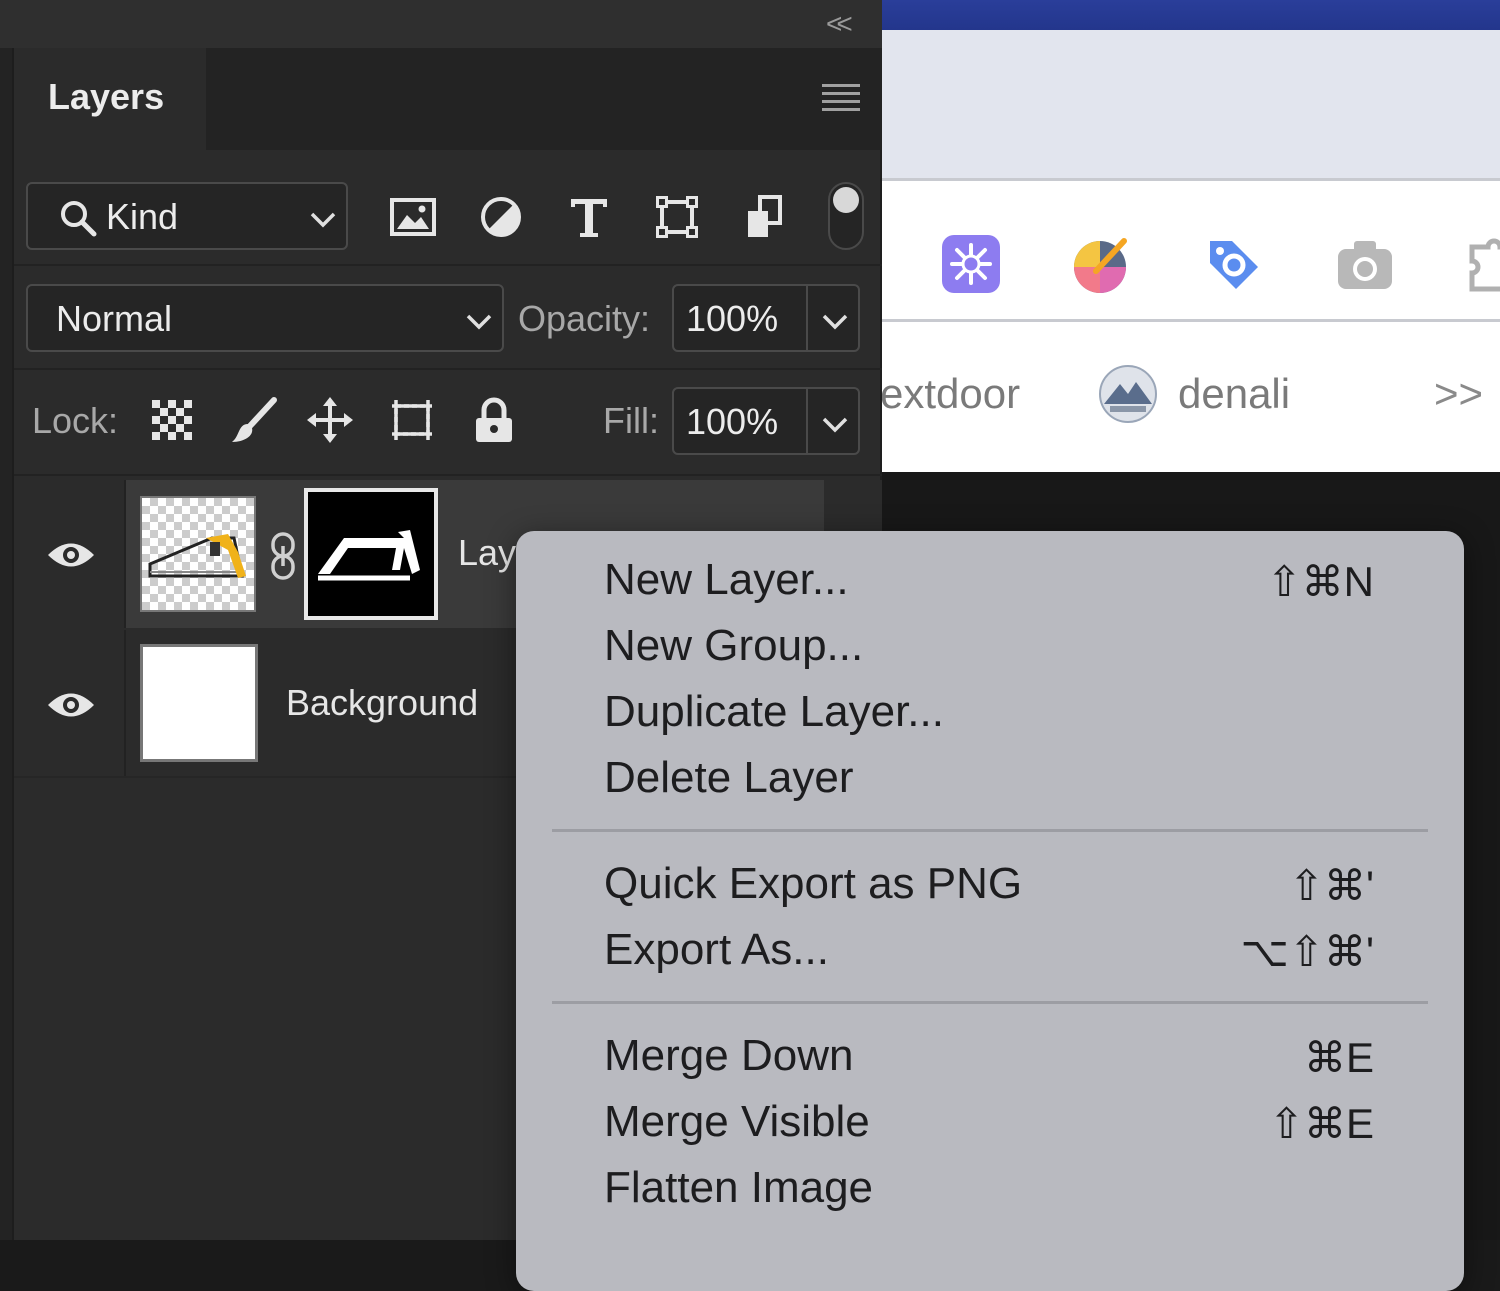  Describe the element at coordinates (283, 556) in the screenshot. I see `link-chain-icon` at that location.